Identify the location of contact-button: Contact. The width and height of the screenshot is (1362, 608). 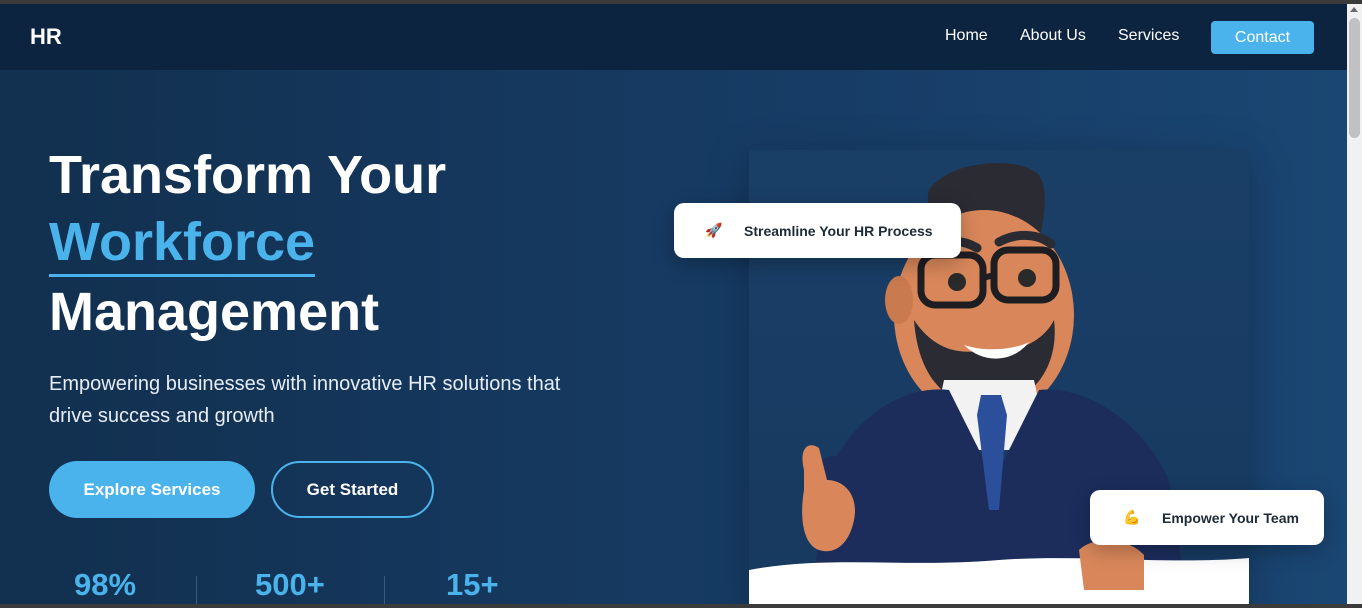
(1262, 37).